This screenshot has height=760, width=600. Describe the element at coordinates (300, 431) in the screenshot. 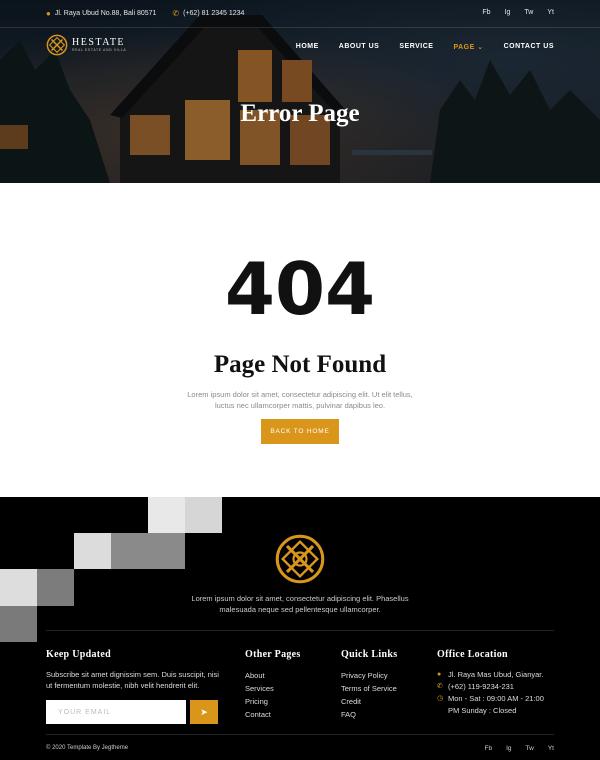

I see `back-to-home-button: BACK TO HOME` at that location.